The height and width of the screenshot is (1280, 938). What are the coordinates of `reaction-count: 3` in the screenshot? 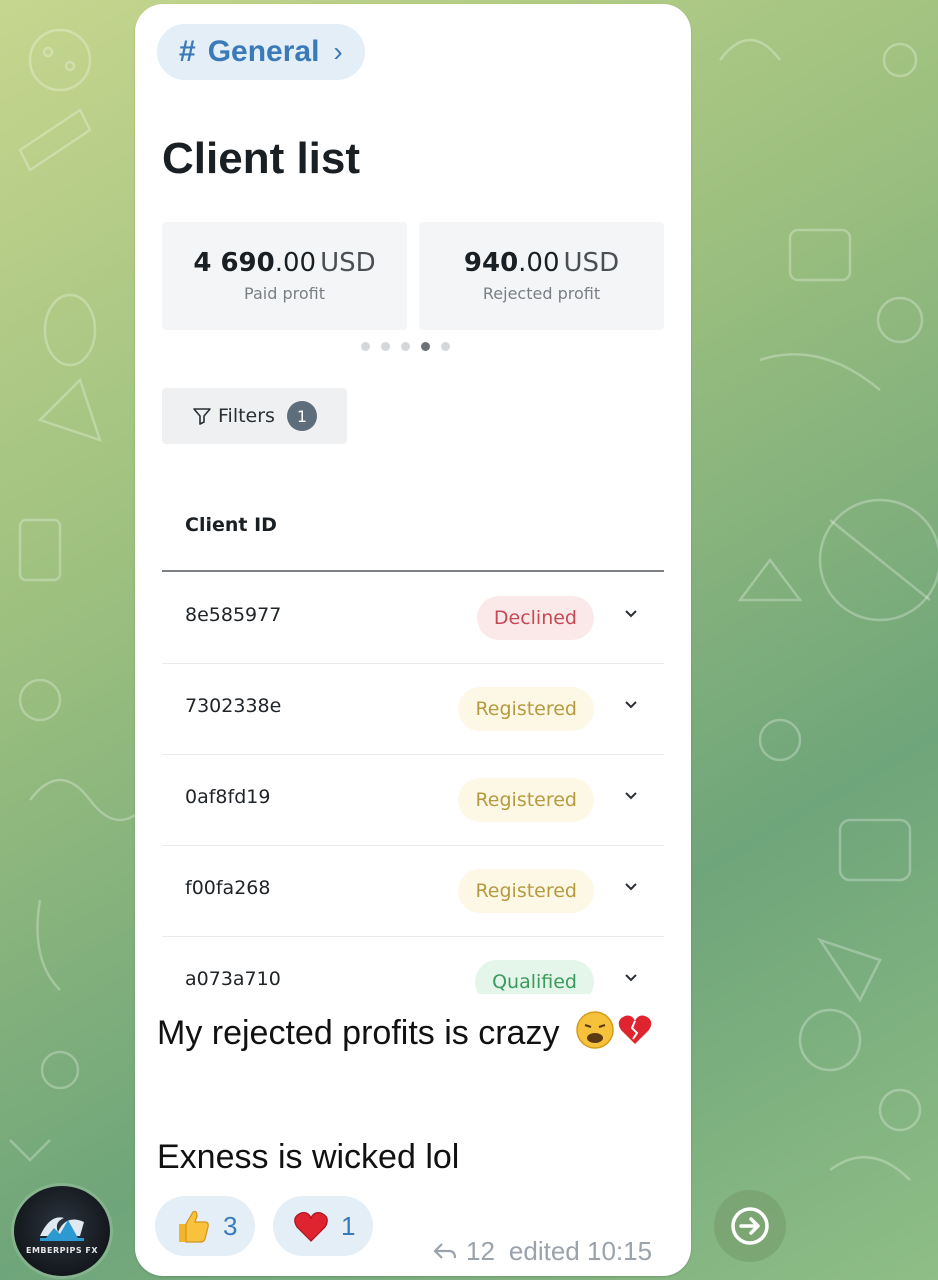 It's located at (230, 1225).